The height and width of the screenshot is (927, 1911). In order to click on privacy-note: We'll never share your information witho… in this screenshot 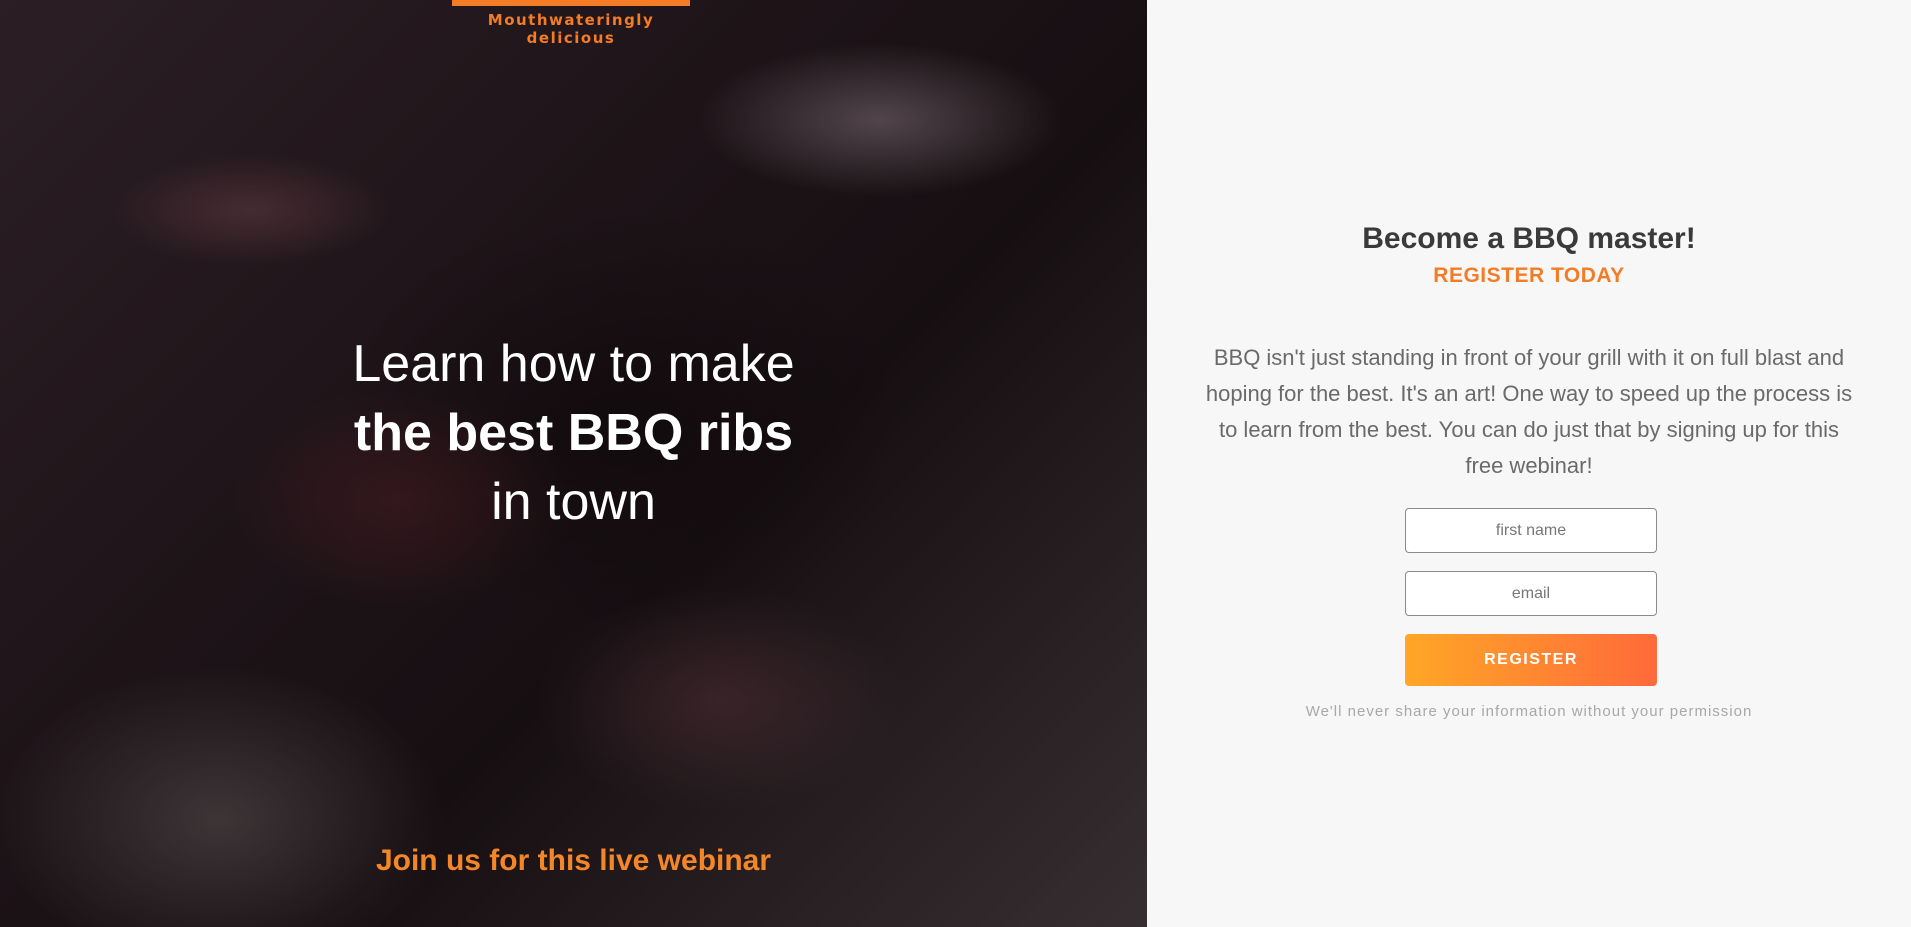, I will do `click(1529, 711)`.